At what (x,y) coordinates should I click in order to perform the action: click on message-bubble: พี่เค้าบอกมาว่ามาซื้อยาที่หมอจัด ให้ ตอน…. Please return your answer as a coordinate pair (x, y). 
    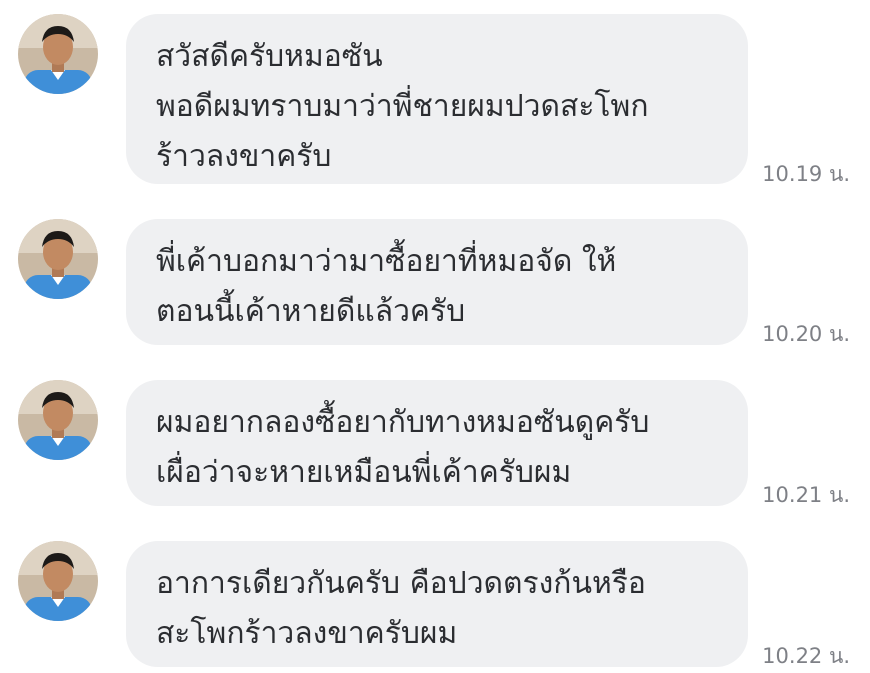
    Looking at the image, I should click on (437, 282).